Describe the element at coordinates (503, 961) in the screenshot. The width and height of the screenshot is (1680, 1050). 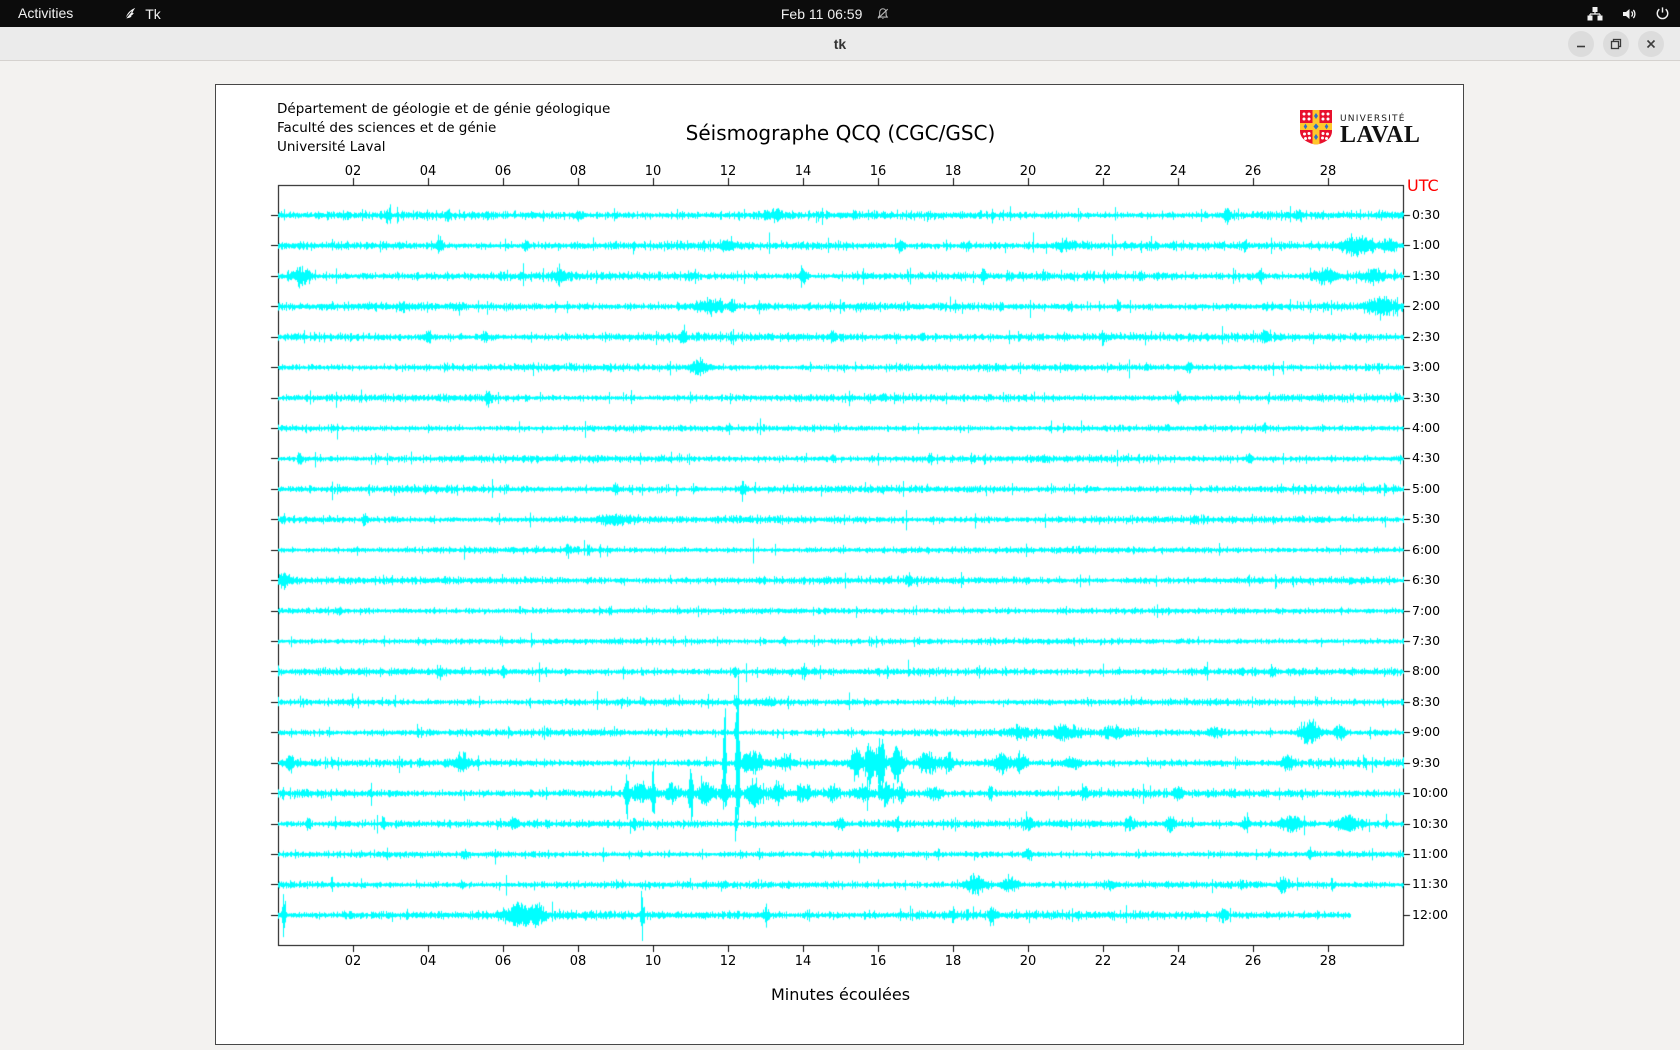
I see `x-tick-label-bottom: 06` at that location.